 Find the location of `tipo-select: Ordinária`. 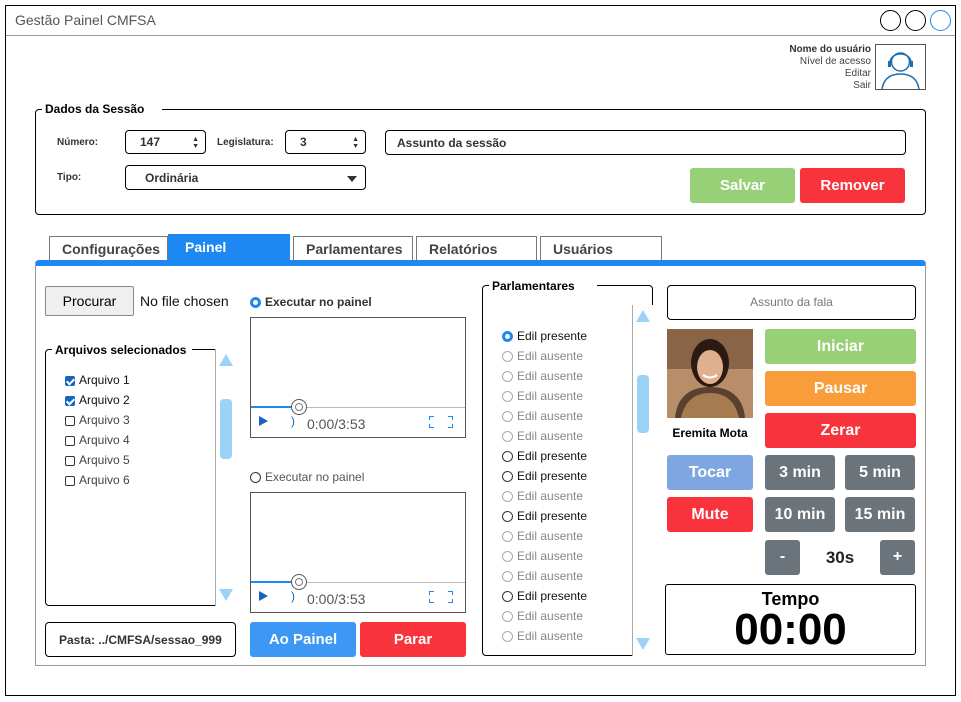

tipo-select: Ordinária is located at coordinates (245, 177).